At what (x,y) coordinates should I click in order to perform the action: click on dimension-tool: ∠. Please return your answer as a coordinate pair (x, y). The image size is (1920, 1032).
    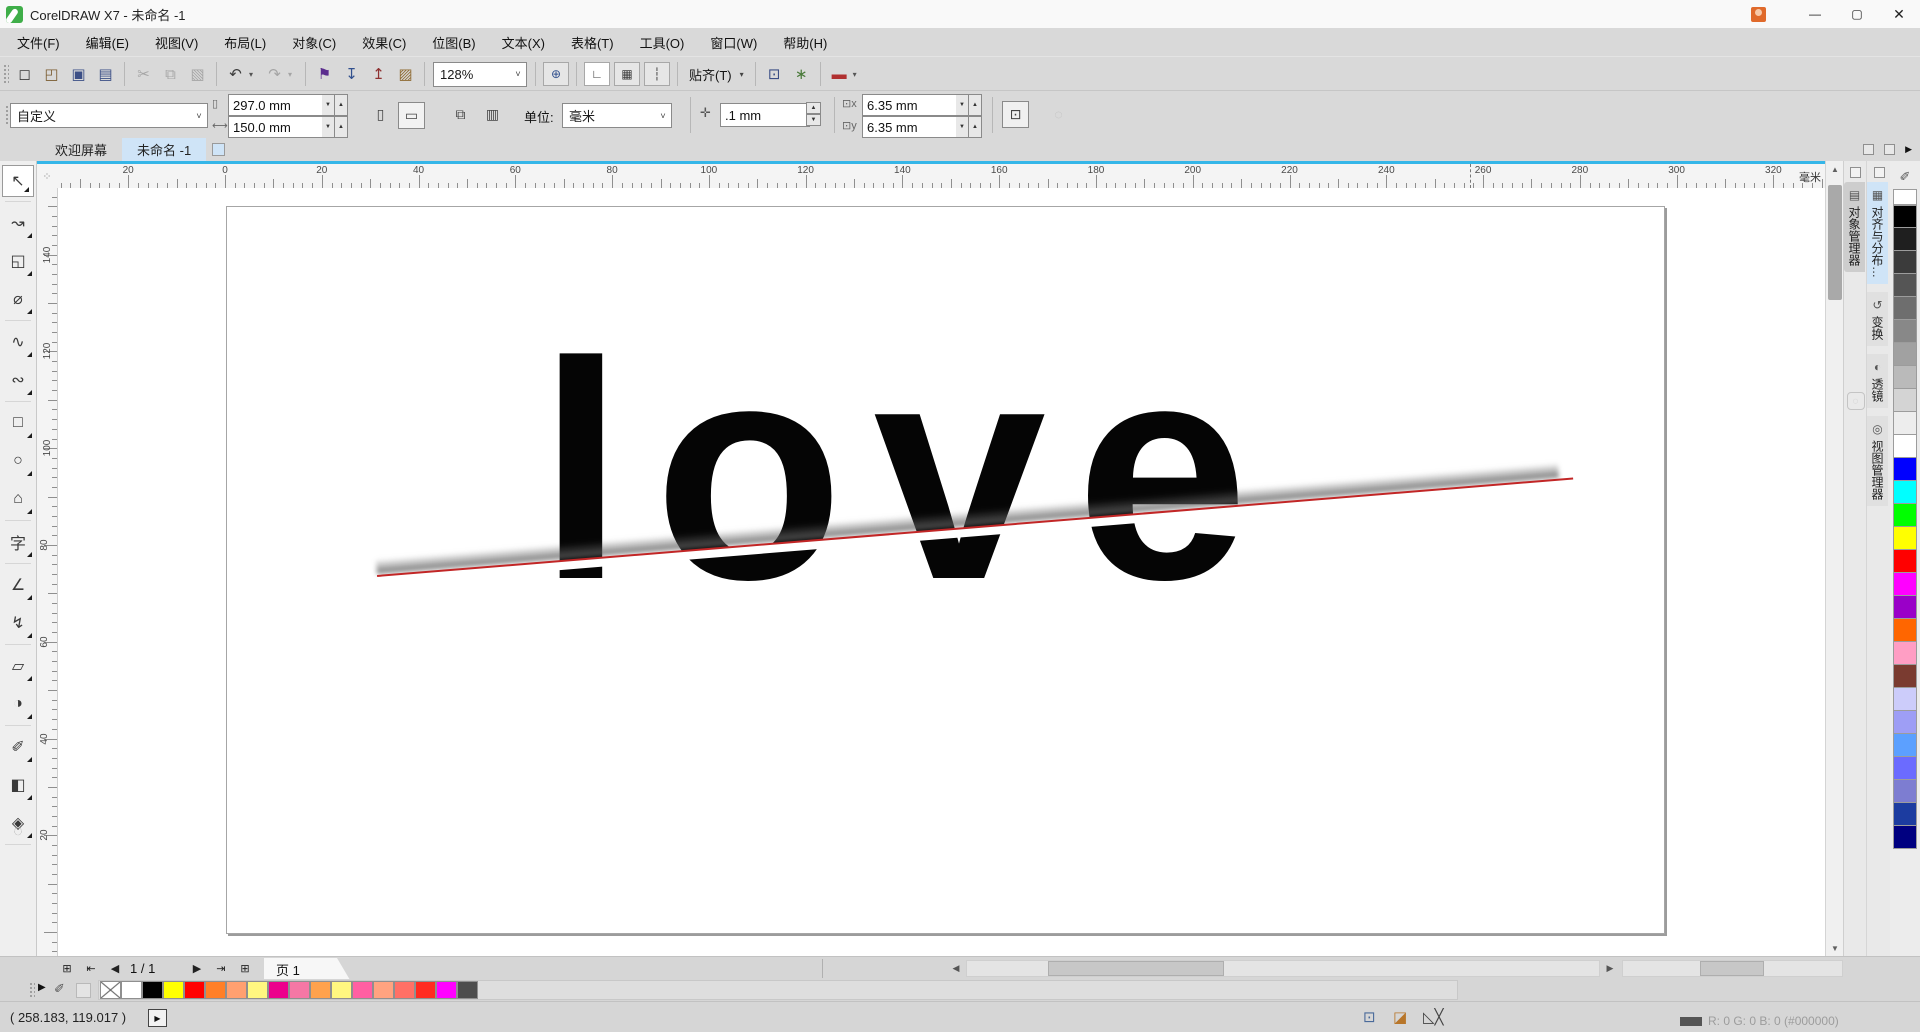
    Looking at the image, I should click on (18, 585).